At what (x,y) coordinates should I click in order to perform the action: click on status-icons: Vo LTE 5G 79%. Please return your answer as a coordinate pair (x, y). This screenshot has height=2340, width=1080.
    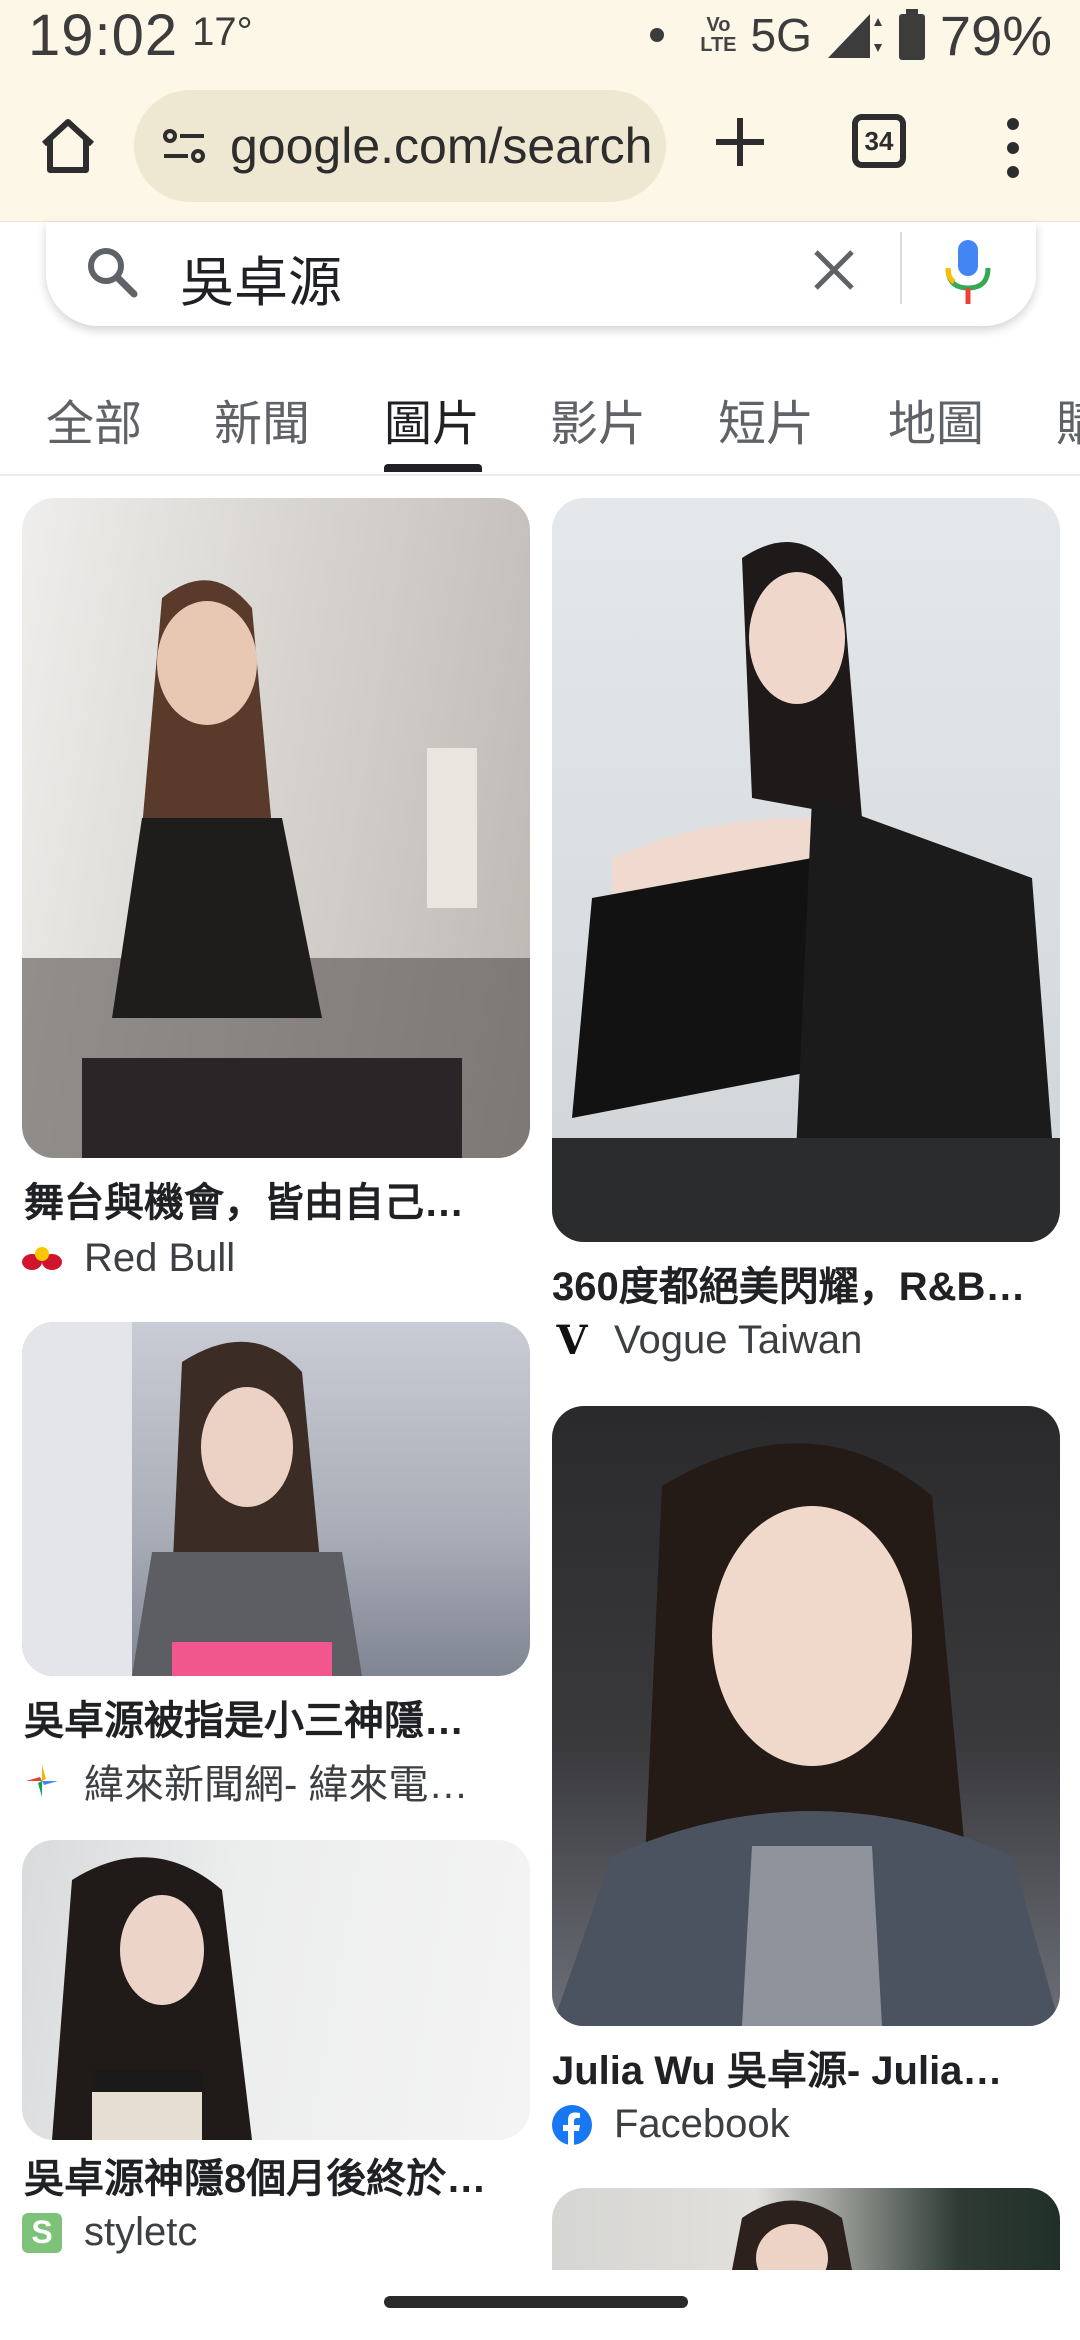
    Looking at the image, I should click on (851, 35).